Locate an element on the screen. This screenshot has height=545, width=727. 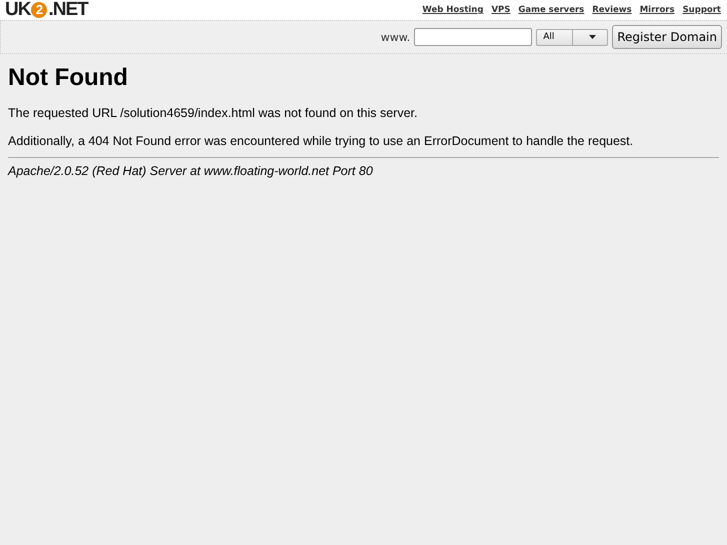
error-message: The requested URL /solution4659/index.html was not found on this server. is located at coordinates (213, 113).